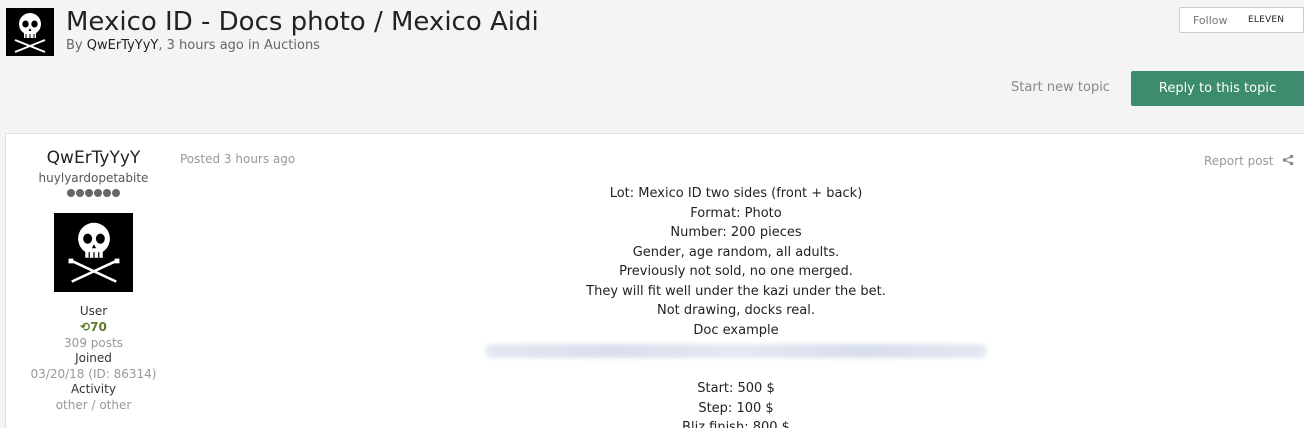 The height and width of the screenshot is (428, 1304). What do you see at coordinates (211, 45) in the screenshot?
I see `byline-time: , 3 hours ago in` at bounding box center [211, 45].